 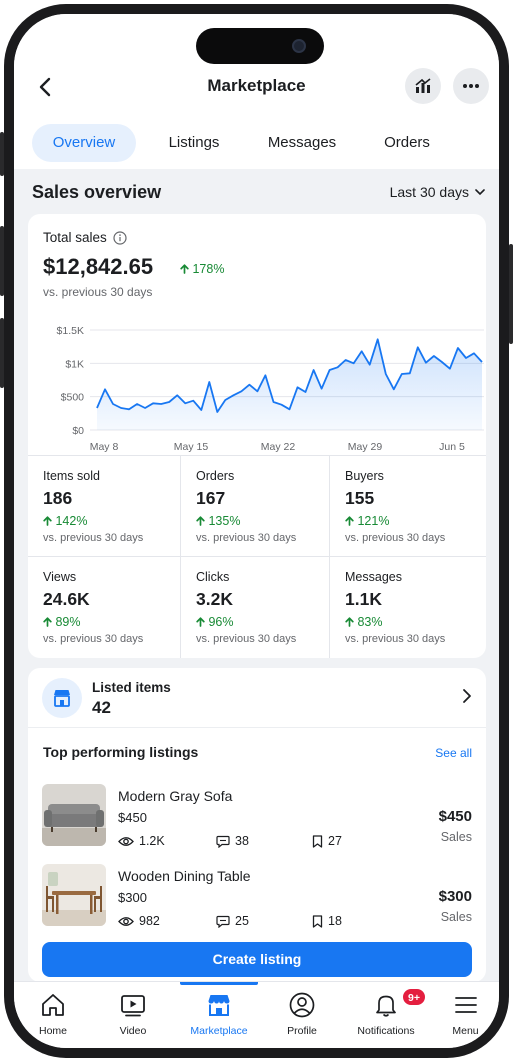 I want to click on listing-price: $300, so click(x=132, y=897).